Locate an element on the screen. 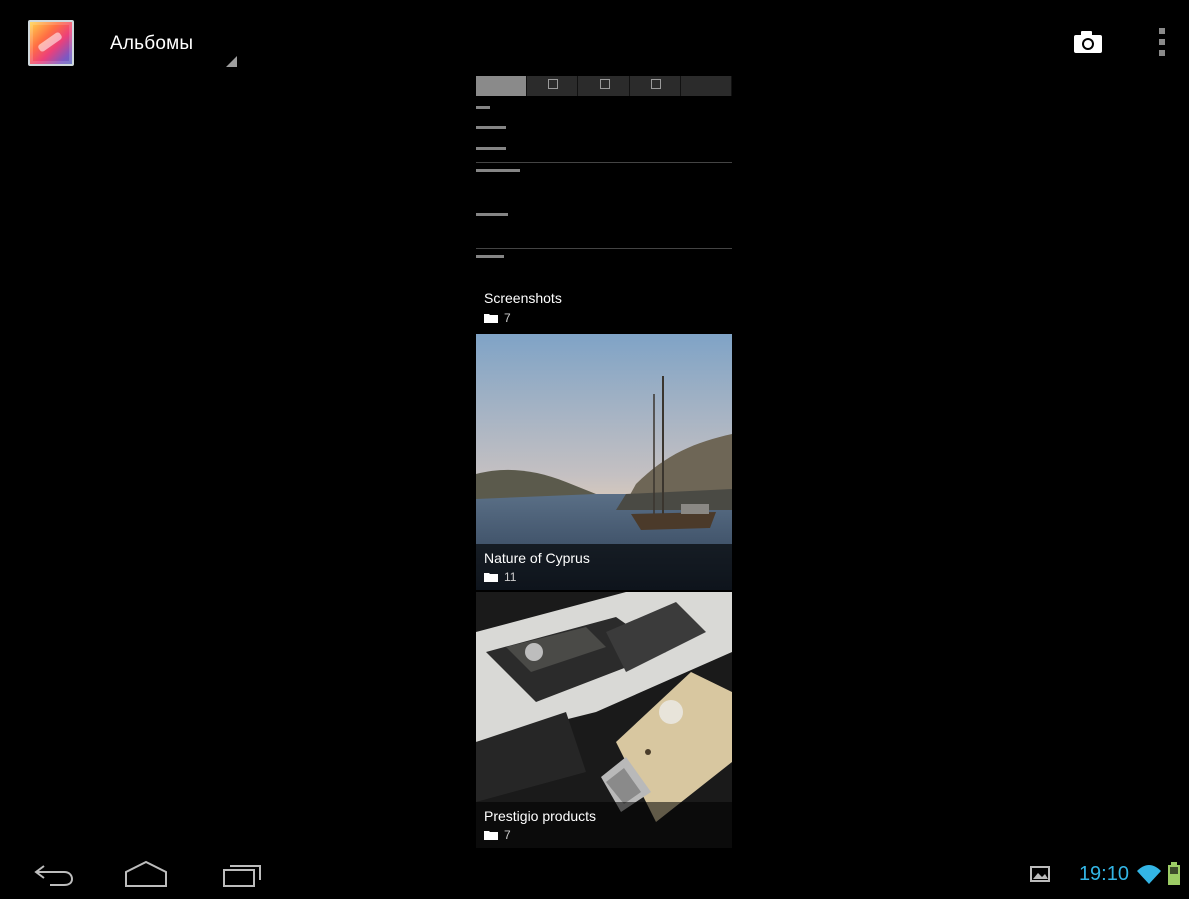  back-icon is located at coordinates (54, 875).